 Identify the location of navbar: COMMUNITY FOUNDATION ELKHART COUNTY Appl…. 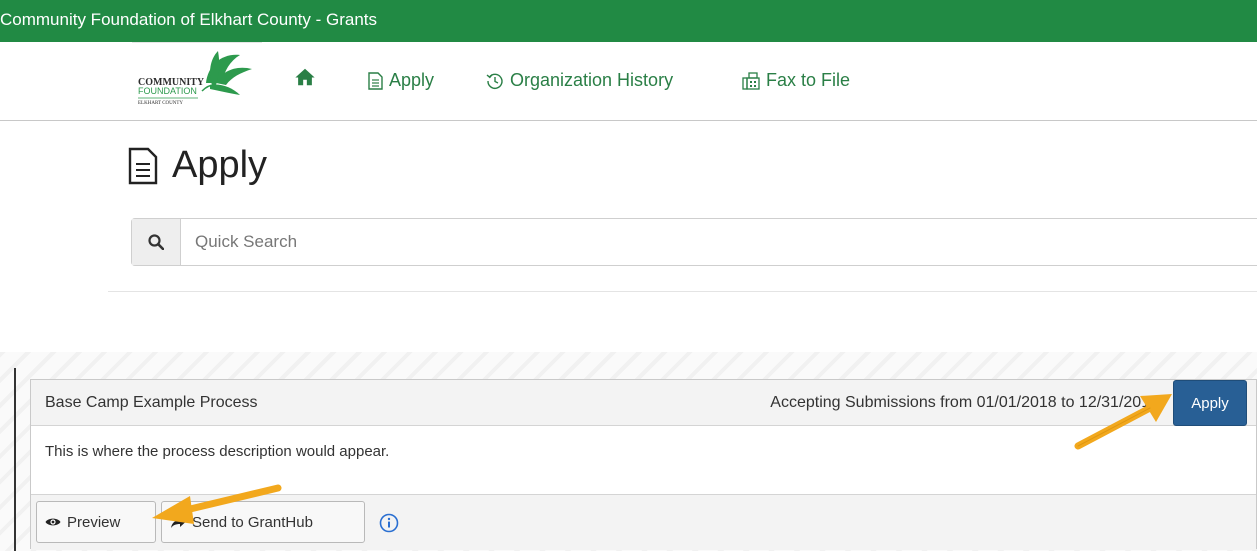
(628, 81).